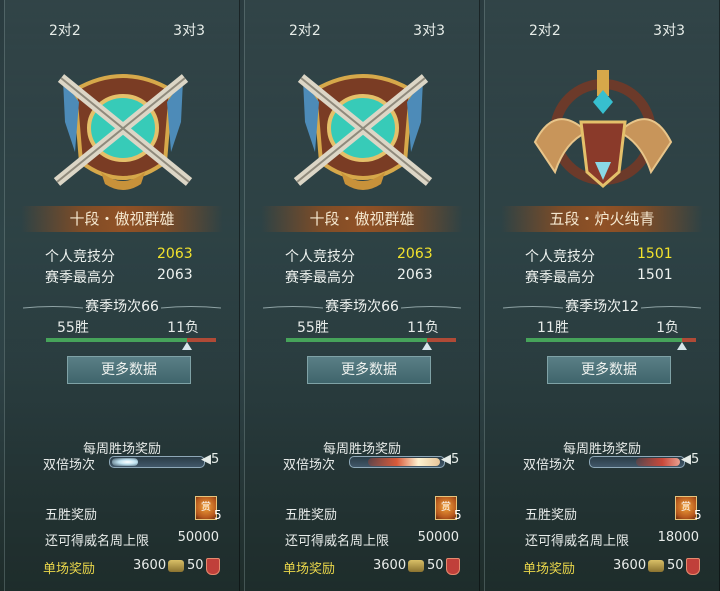 The height and width of the screenshot is (591, 720). Describe the element at coordinates (667, 328) in the screenshot. I see `losses-count: 1负` at that location.